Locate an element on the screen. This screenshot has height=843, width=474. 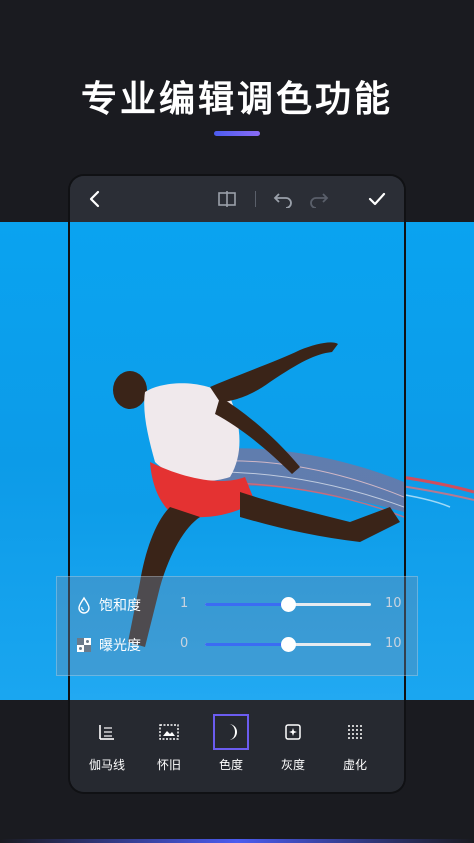
editor-toolbar: 伽马线 怀旧 色度 灰度 虚化 is located at coordinates (237, 746).